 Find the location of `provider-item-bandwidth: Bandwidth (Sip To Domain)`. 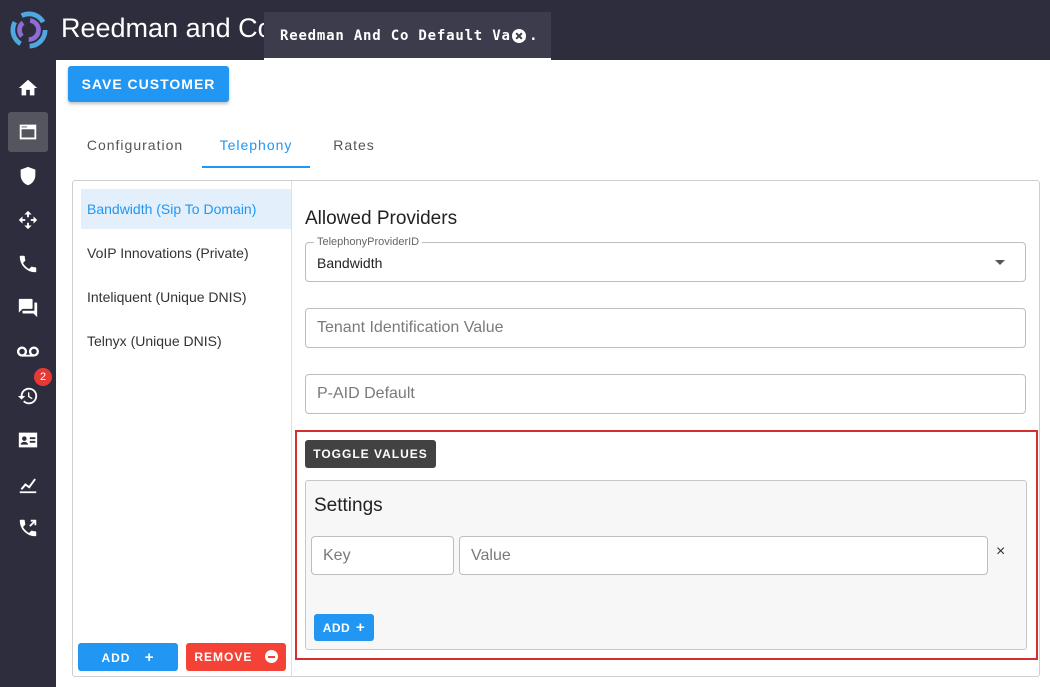

provider-item-bandwidth: Bandwidth (Sip To Domain) is located at coordinates (186, 209).